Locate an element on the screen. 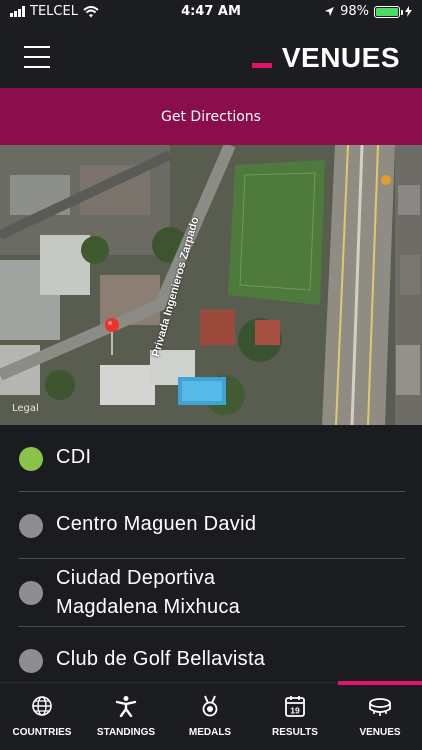 The width and height of the screenshot is (422, 750). location-arrow-icon is located at coordinates (330, 11).